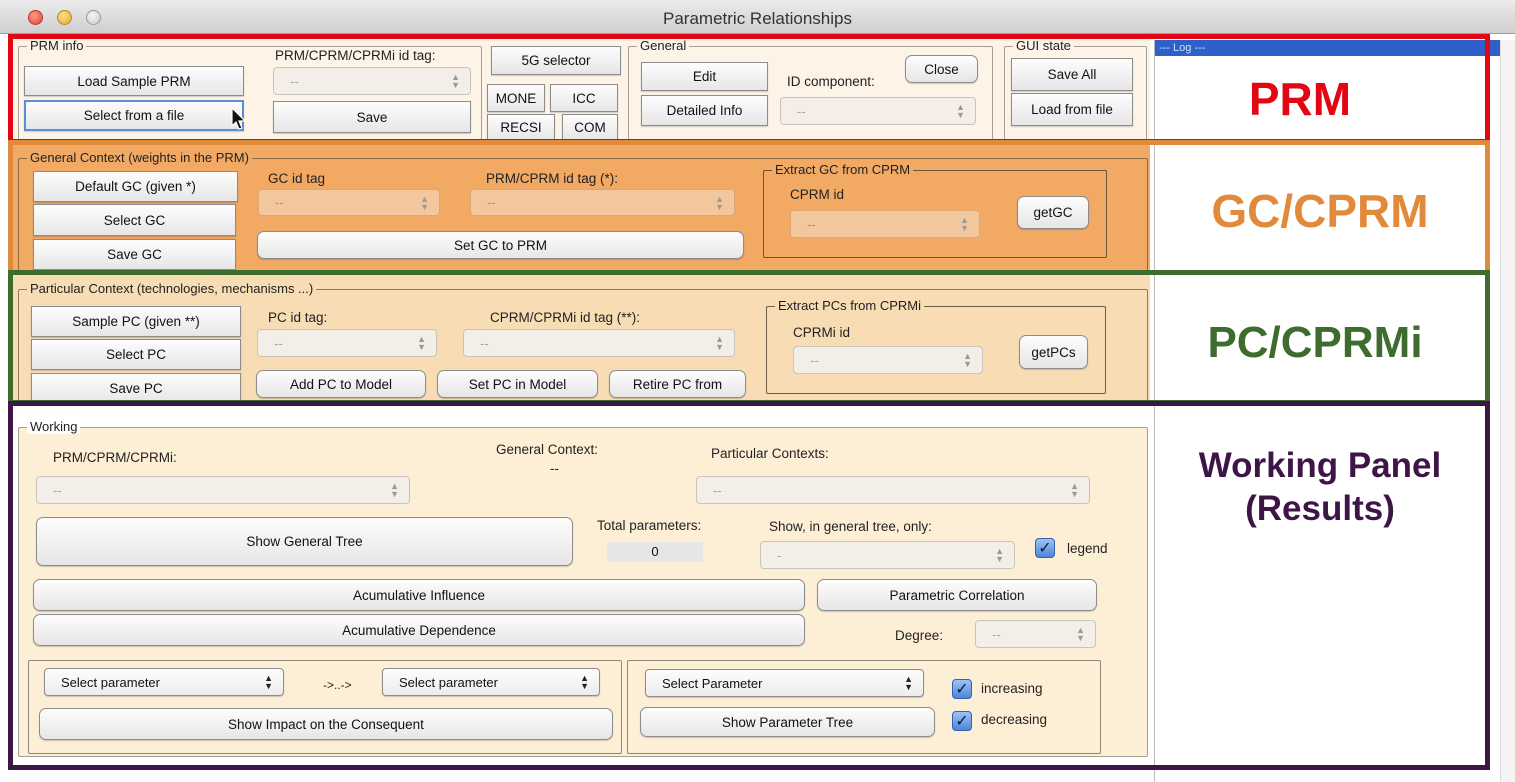 Image resolution: width=1515 pixels, height=782 pixels. Describe the element at coordinates (1315, 342) in the screenshot. I see `pc-side-label: PC/CPRMi` at that location.